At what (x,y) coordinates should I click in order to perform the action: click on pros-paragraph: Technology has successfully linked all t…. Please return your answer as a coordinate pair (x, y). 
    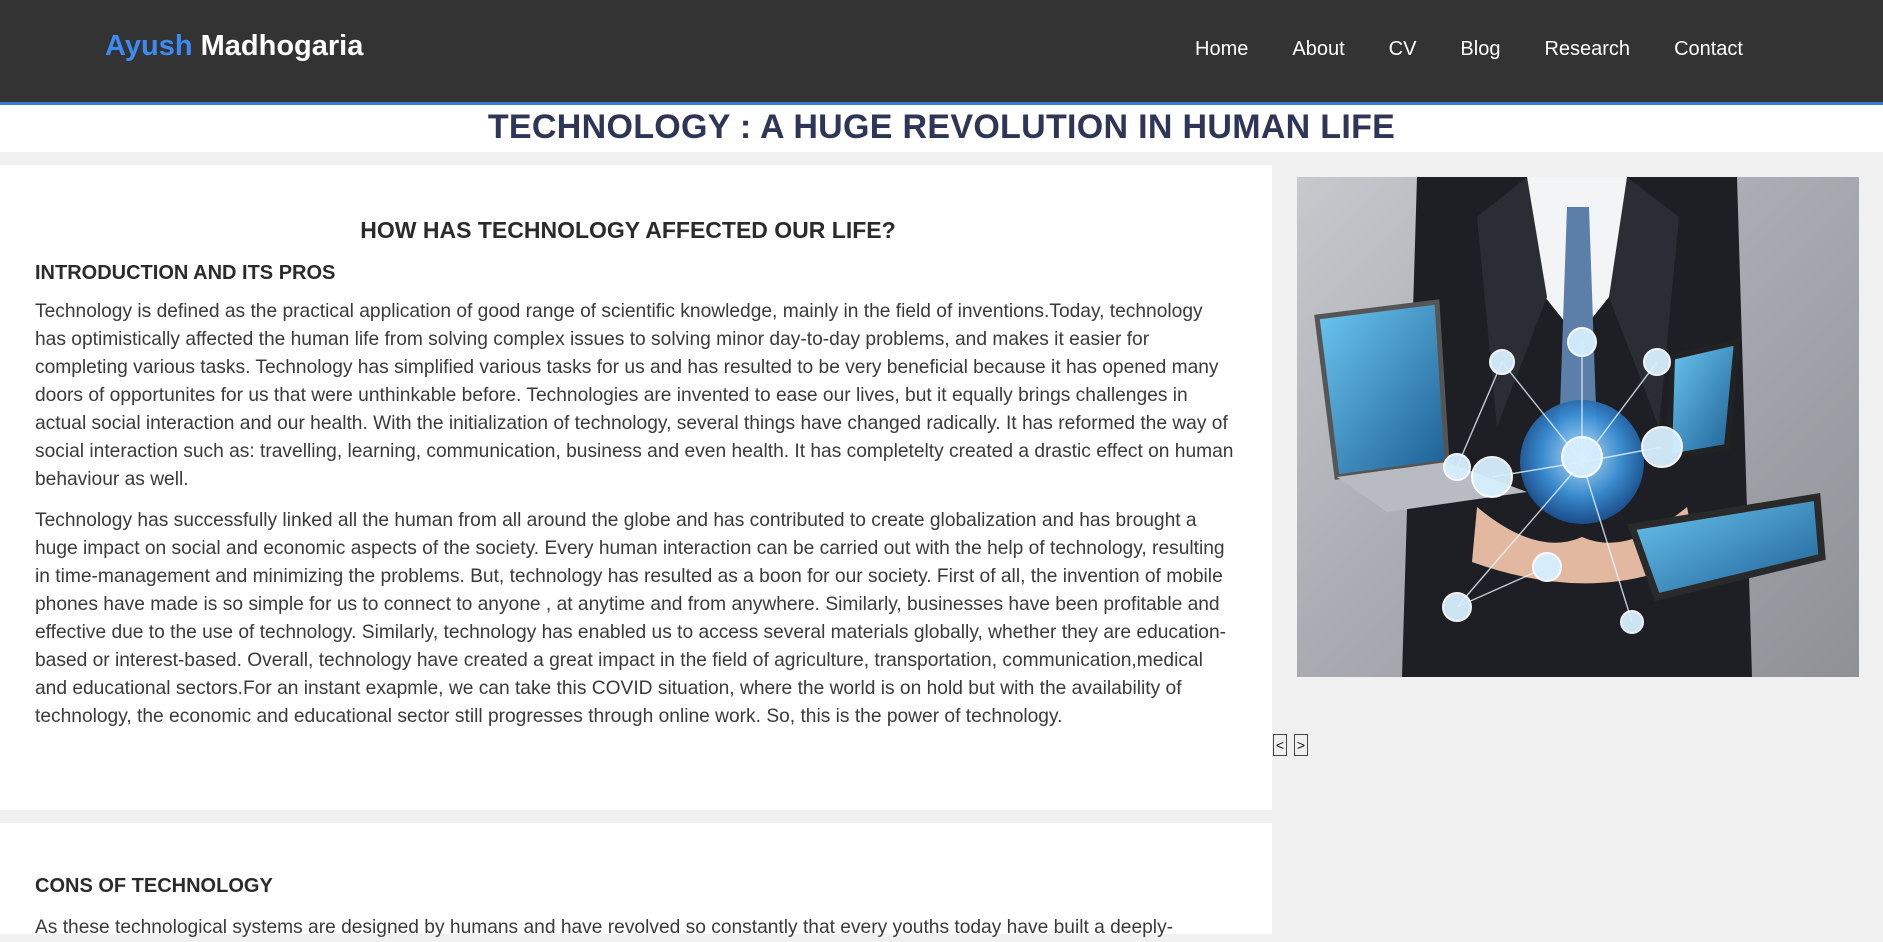
    Looking at the image, I should click on (631, 618).